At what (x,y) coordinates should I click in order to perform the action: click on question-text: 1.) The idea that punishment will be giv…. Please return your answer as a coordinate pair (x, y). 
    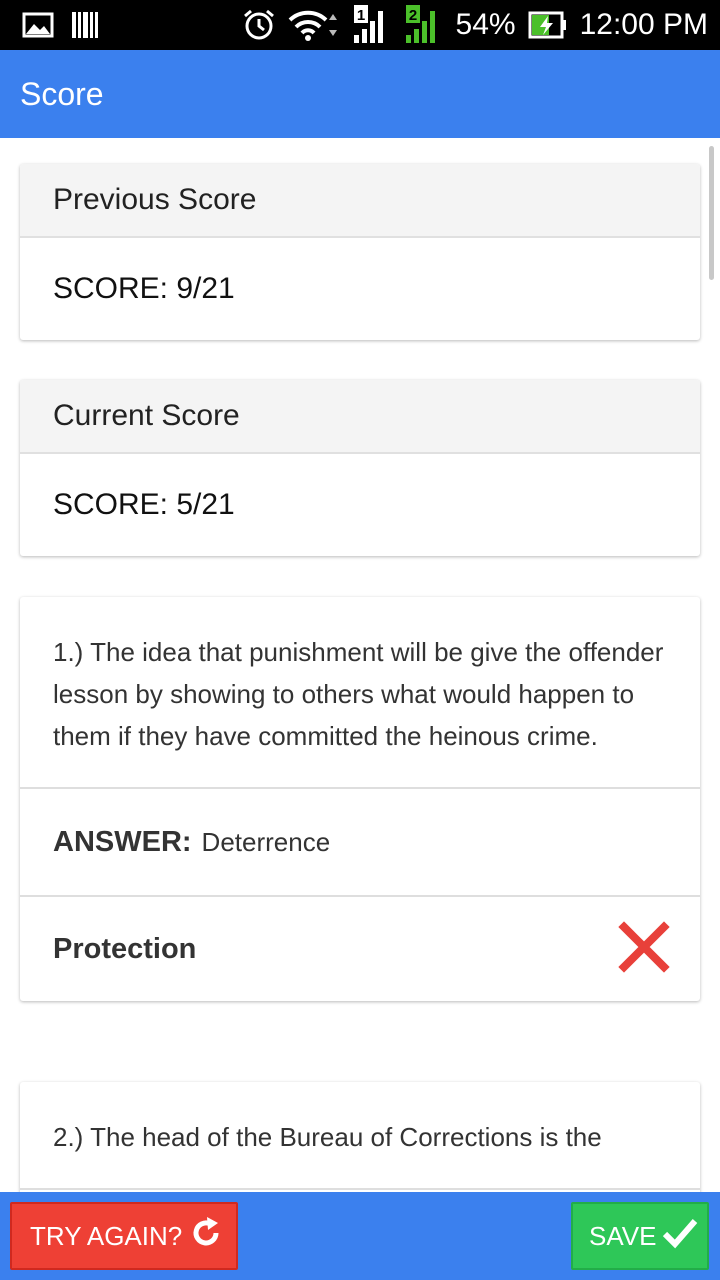
    Looking at the image, I should click on (360, 693).